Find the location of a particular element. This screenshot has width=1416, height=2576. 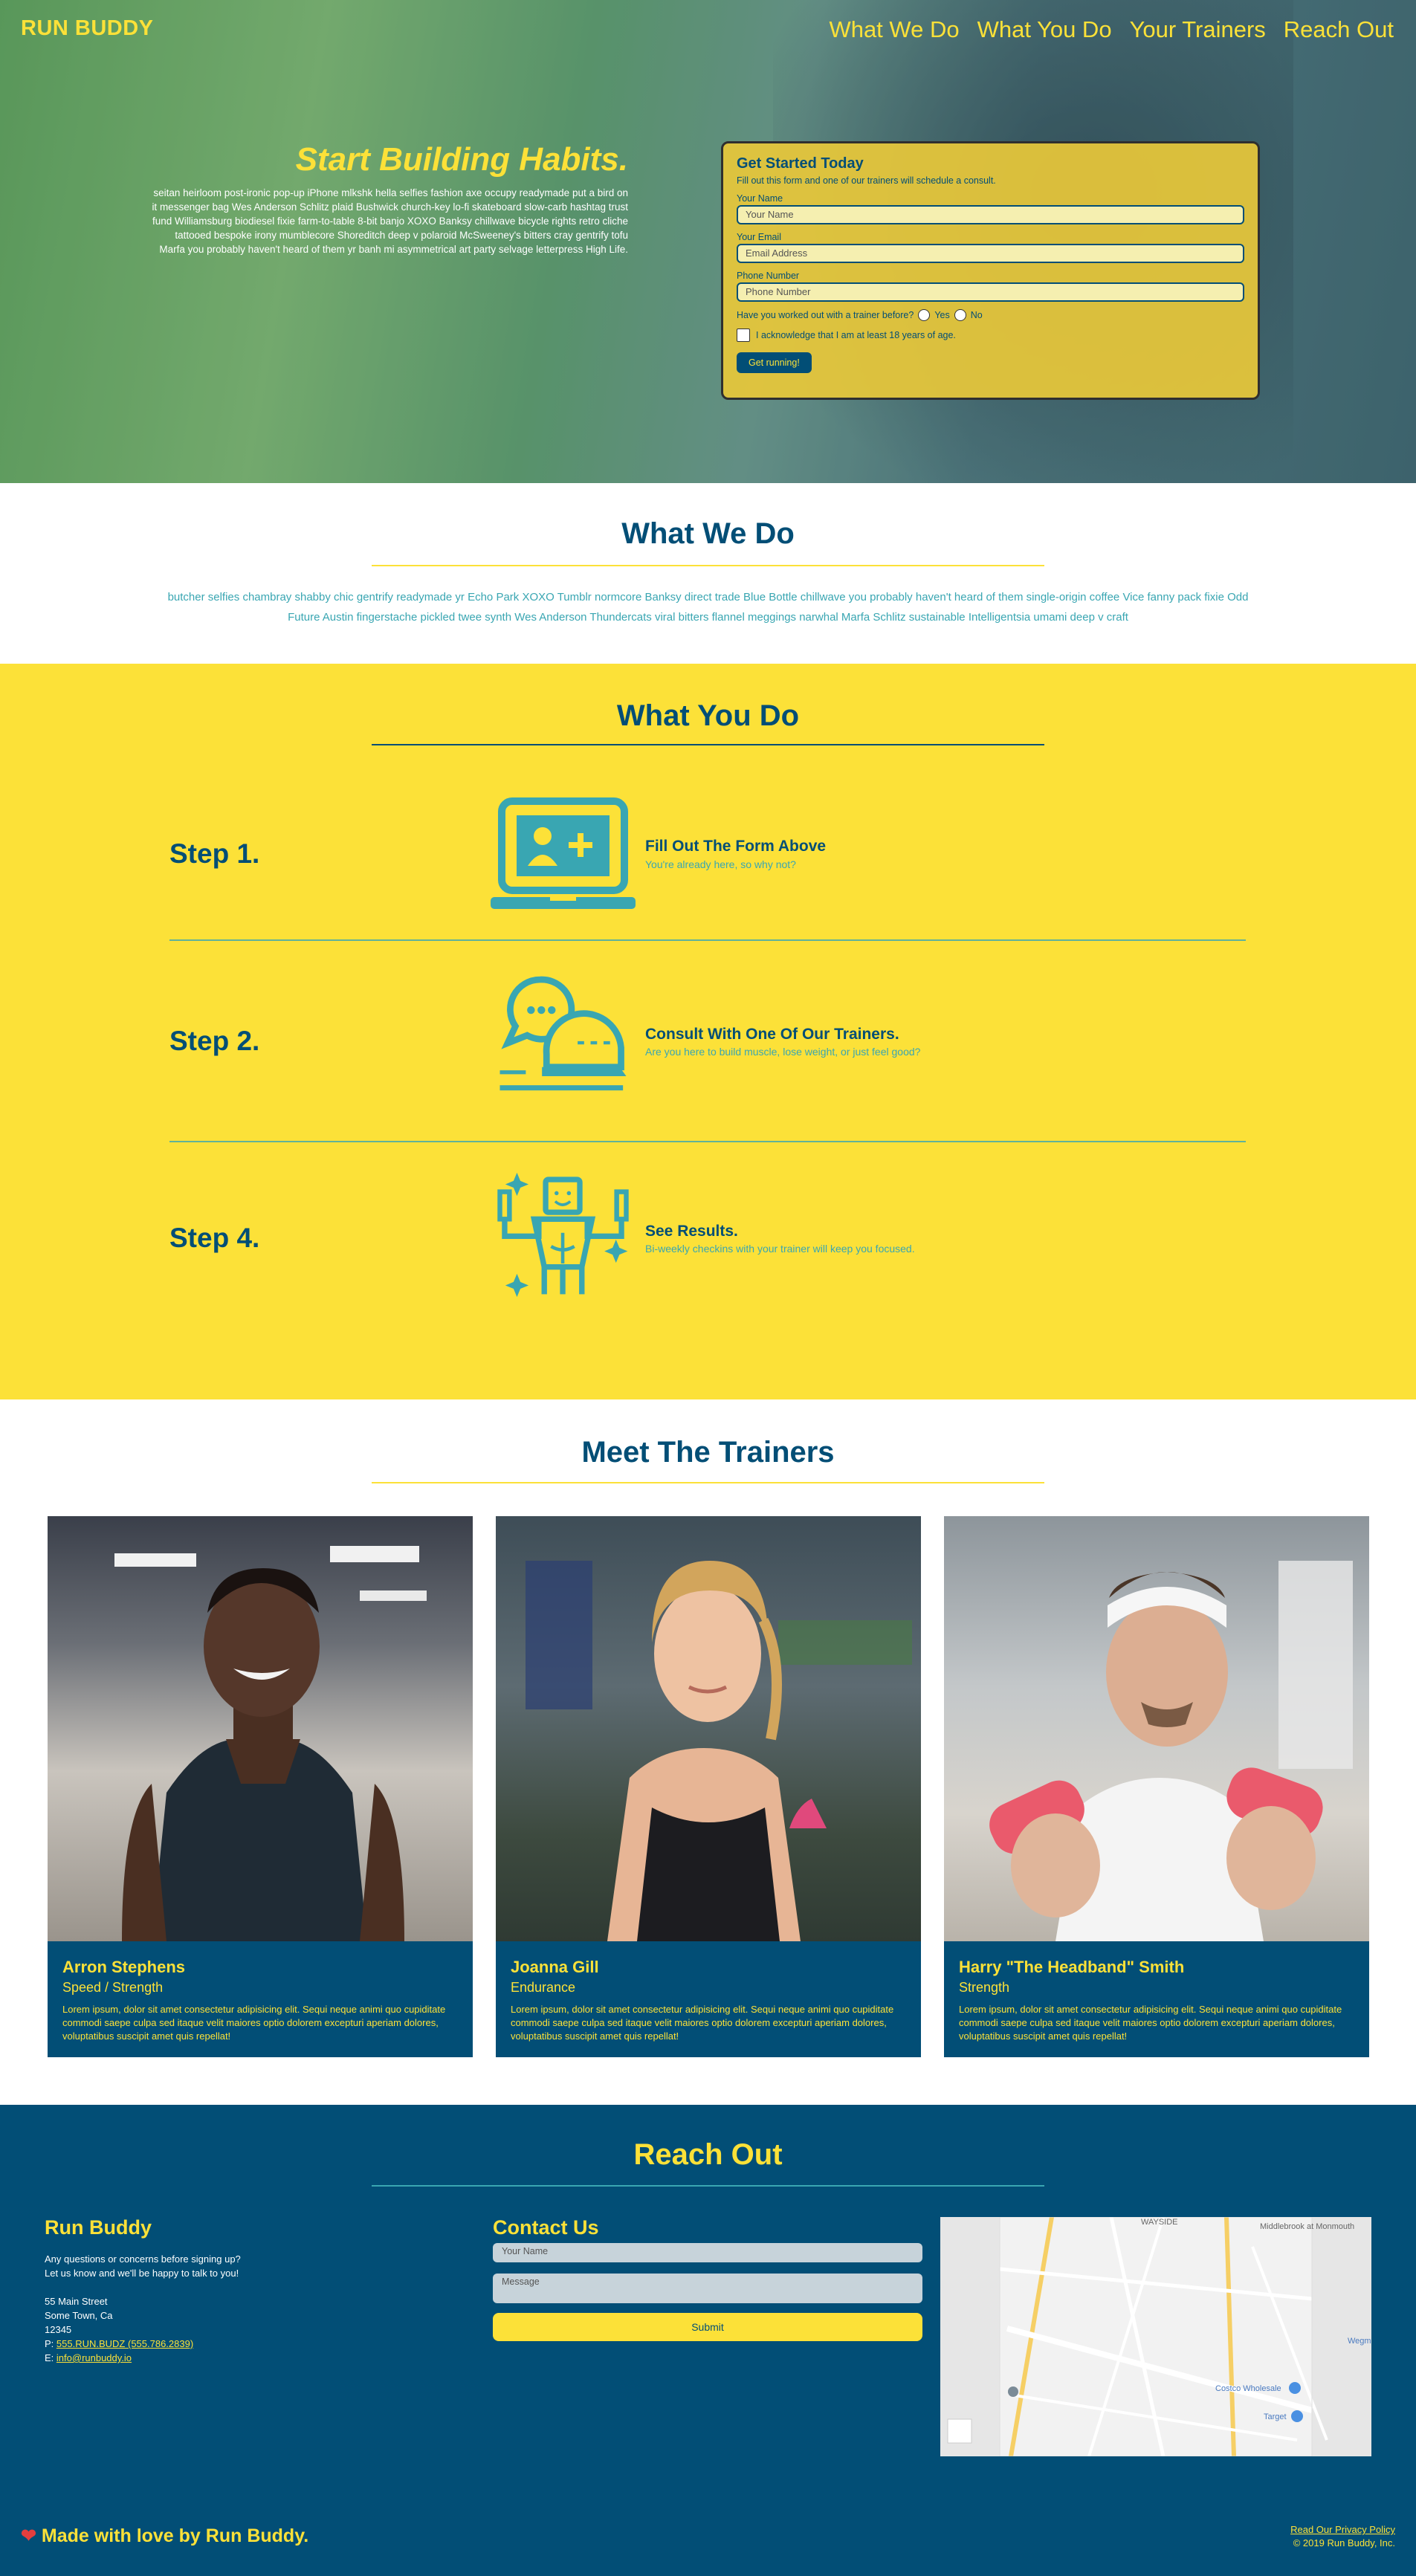

footer-love-text: Made with love by Run Buddy. is located at coordinates (175, 2535).